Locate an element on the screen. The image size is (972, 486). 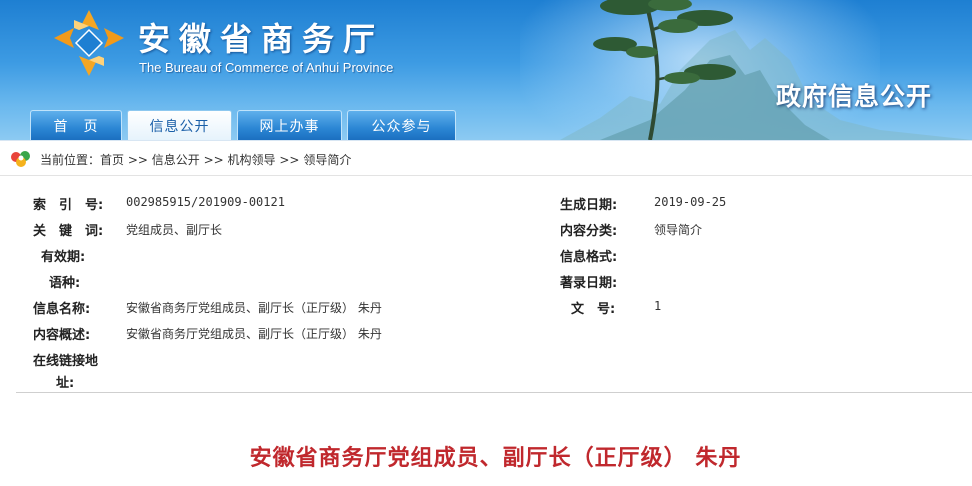
mountain-pine-illustration is located at coordinates (766, 70).